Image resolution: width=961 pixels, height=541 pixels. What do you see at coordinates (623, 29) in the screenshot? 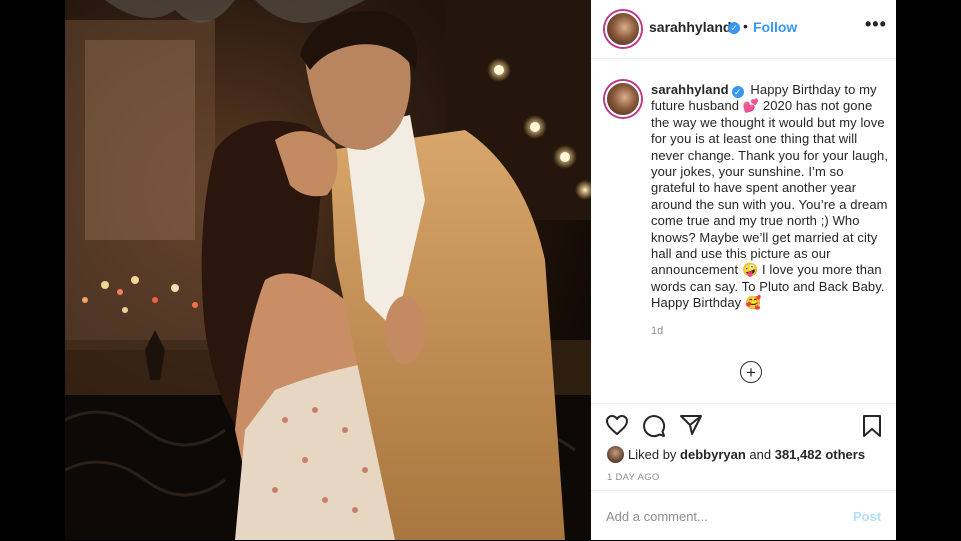
I see `profile-avatar` at bounding box center [623, 29].